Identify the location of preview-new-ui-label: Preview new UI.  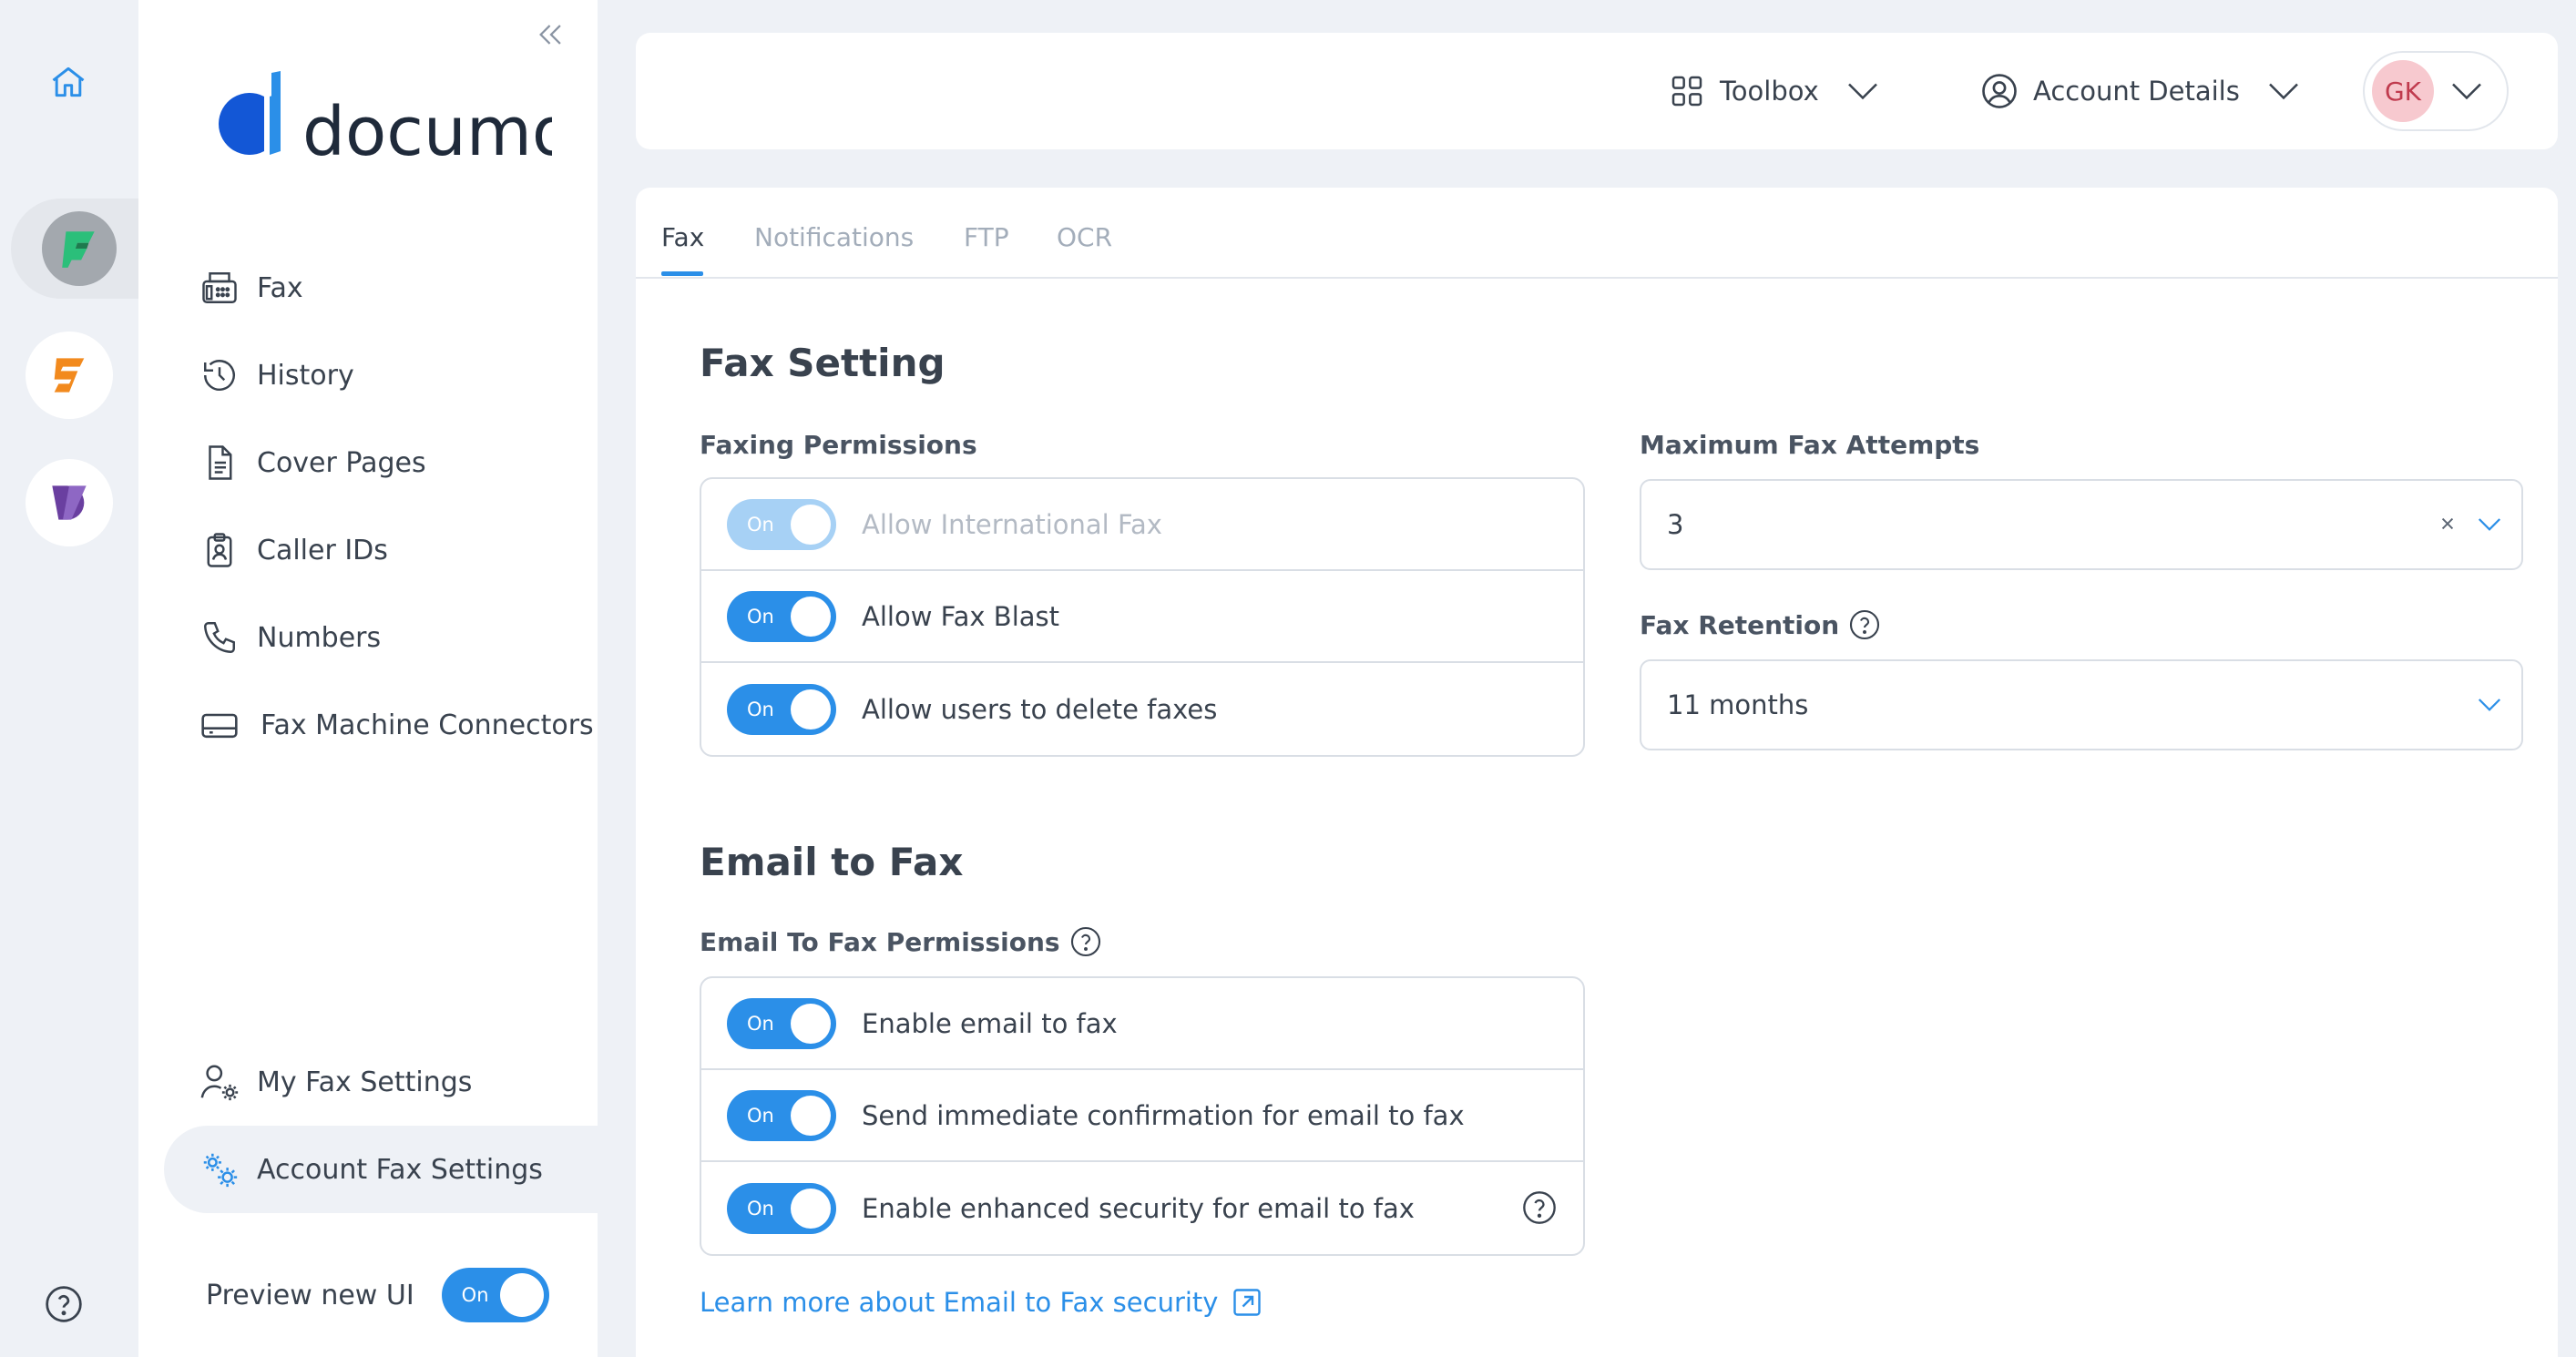
(310, 1295).